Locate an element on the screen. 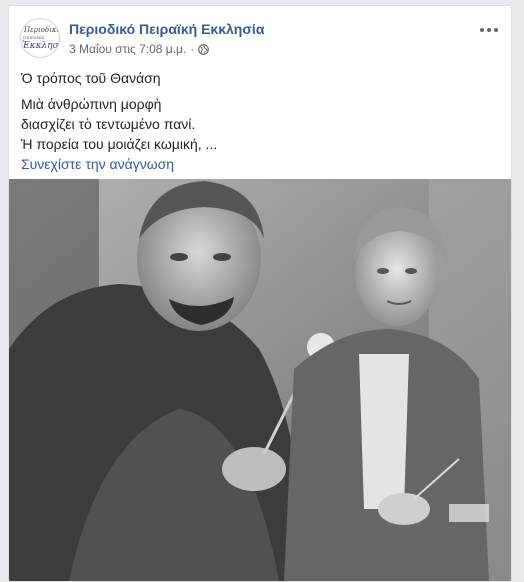 Image resolution: width=524 pixels, height=582 pixels. page-name-link: Περιοδικό Πειραϊκή Εκκλησία is located at coordinates (166, 29).